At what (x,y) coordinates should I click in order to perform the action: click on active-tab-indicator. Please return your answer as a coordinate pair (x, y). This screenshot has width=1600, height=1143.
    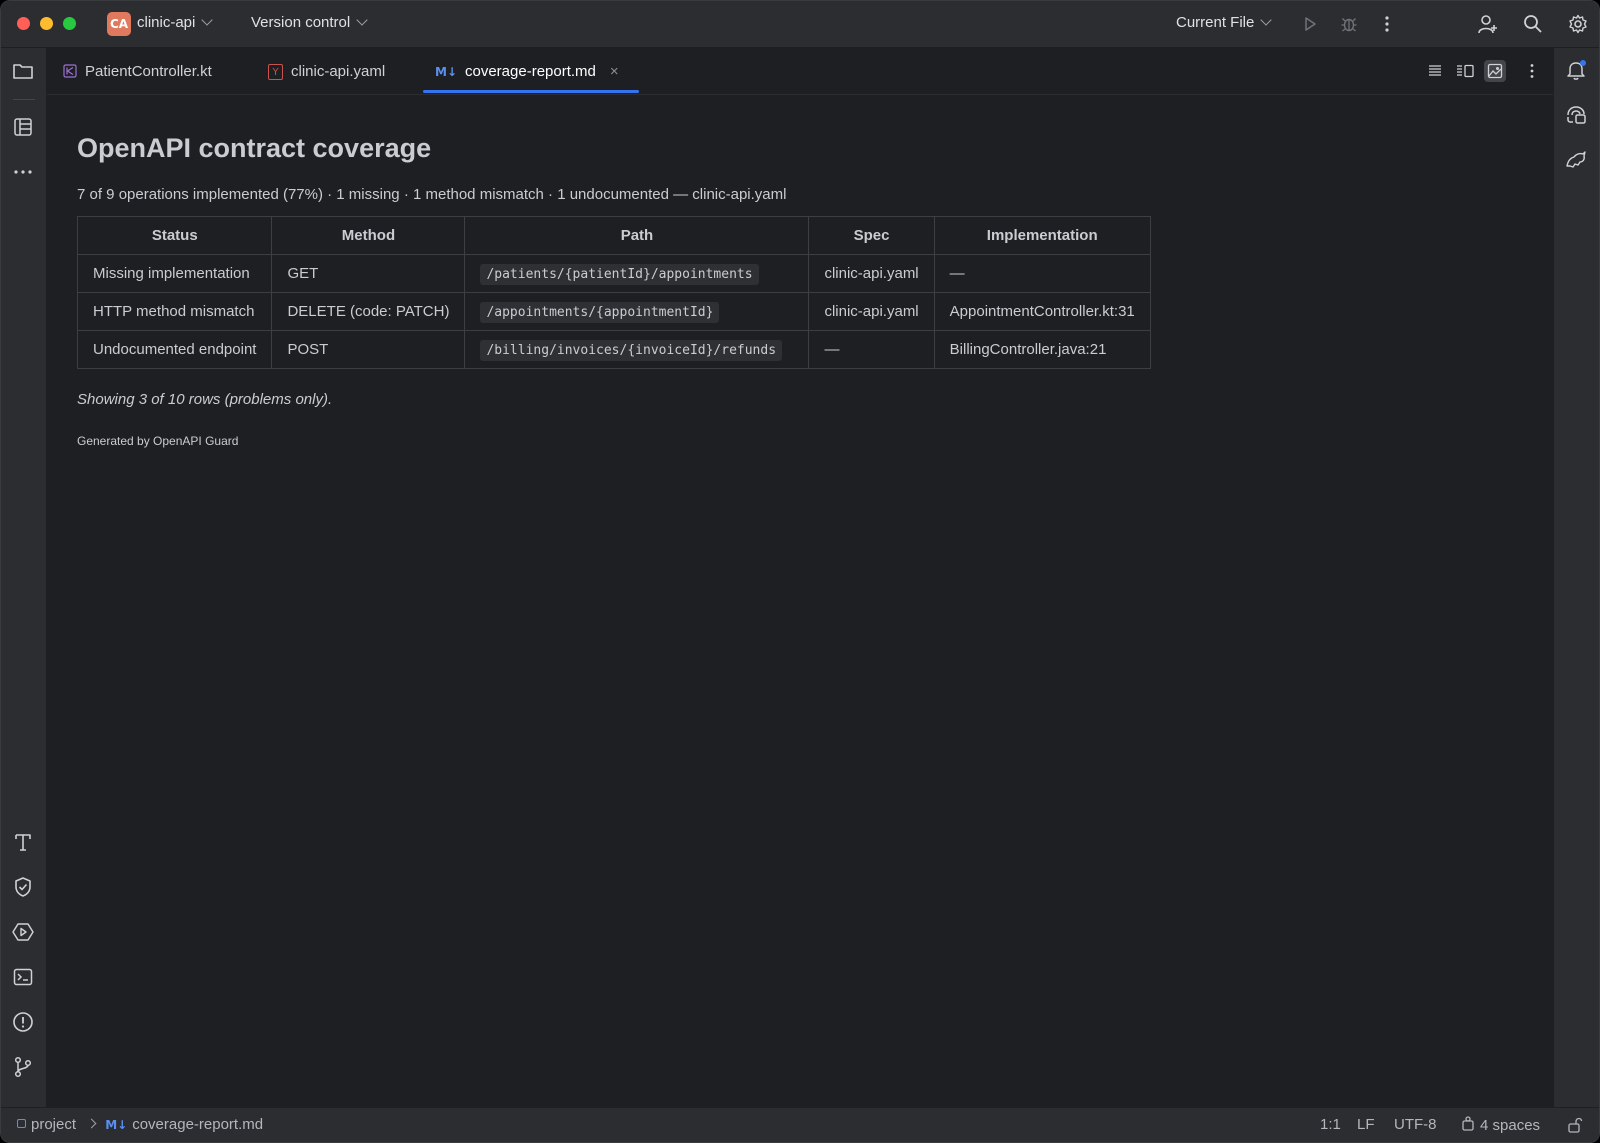
    Looking at the image, I should click on (531, 91).